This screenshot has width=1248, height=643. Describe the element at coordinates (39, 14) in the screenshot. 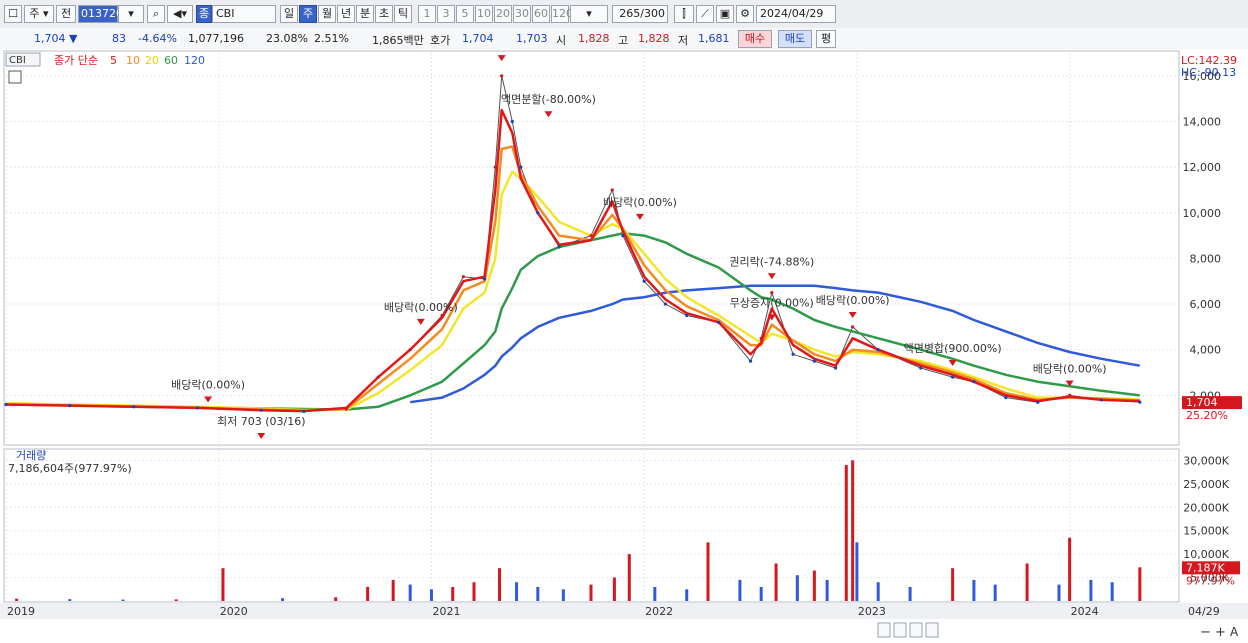

I see `tab-selector: 주 ▾` at that location.